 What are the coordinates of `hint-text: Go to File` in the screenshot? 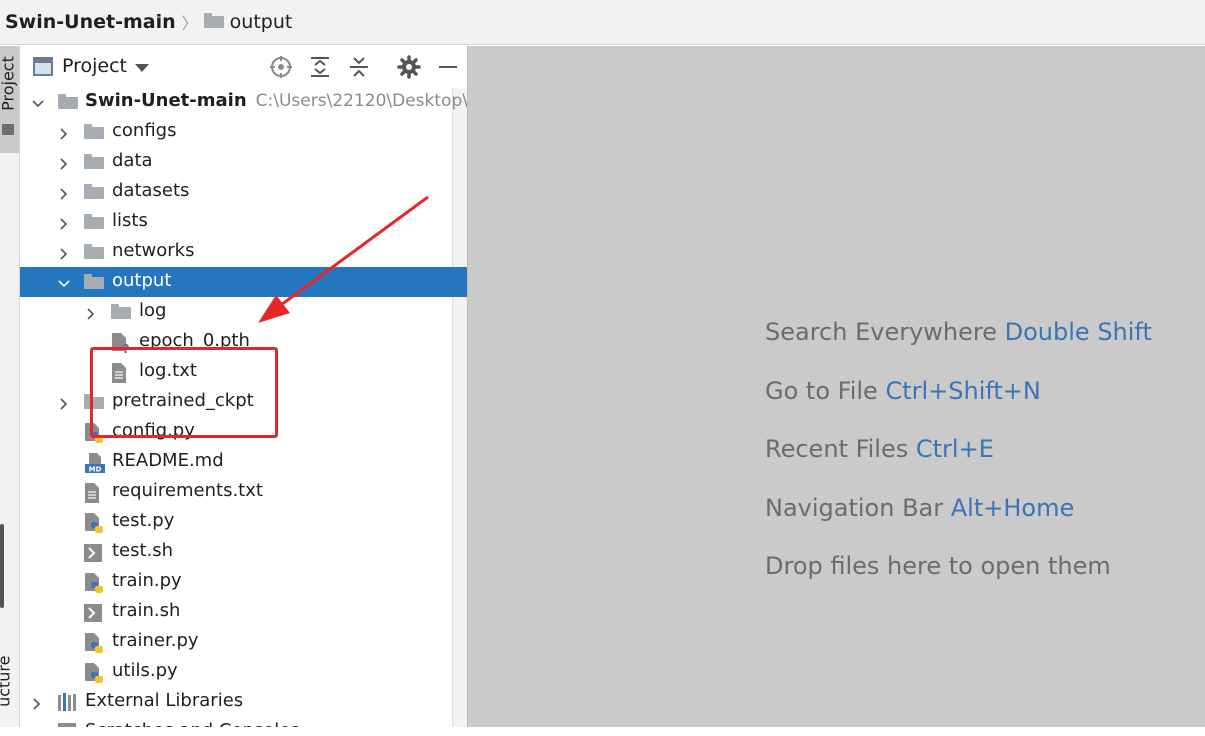 It's located at (821, 390).